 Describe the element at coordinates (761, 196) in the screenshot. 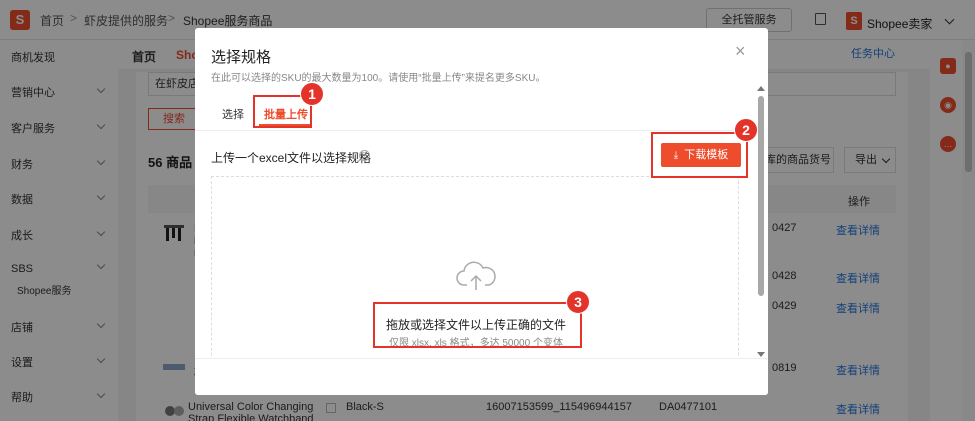

I see `modal-scrollbar-thumb` at that location.